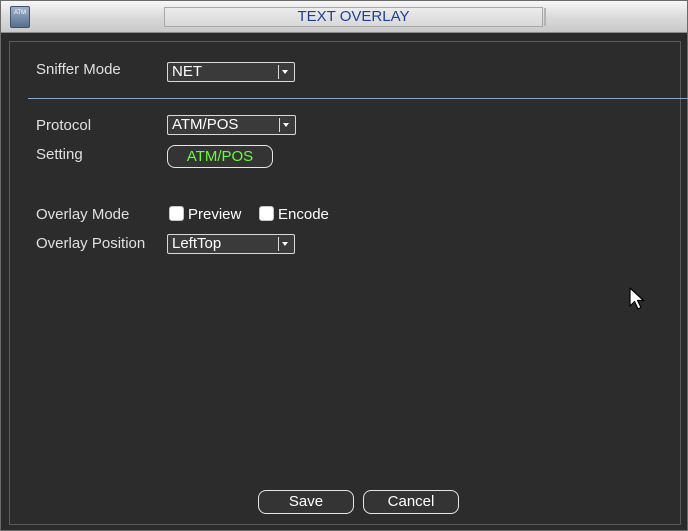 This screenshot has width=688, height=531. I want to click on section-divider, so click(358, 98).